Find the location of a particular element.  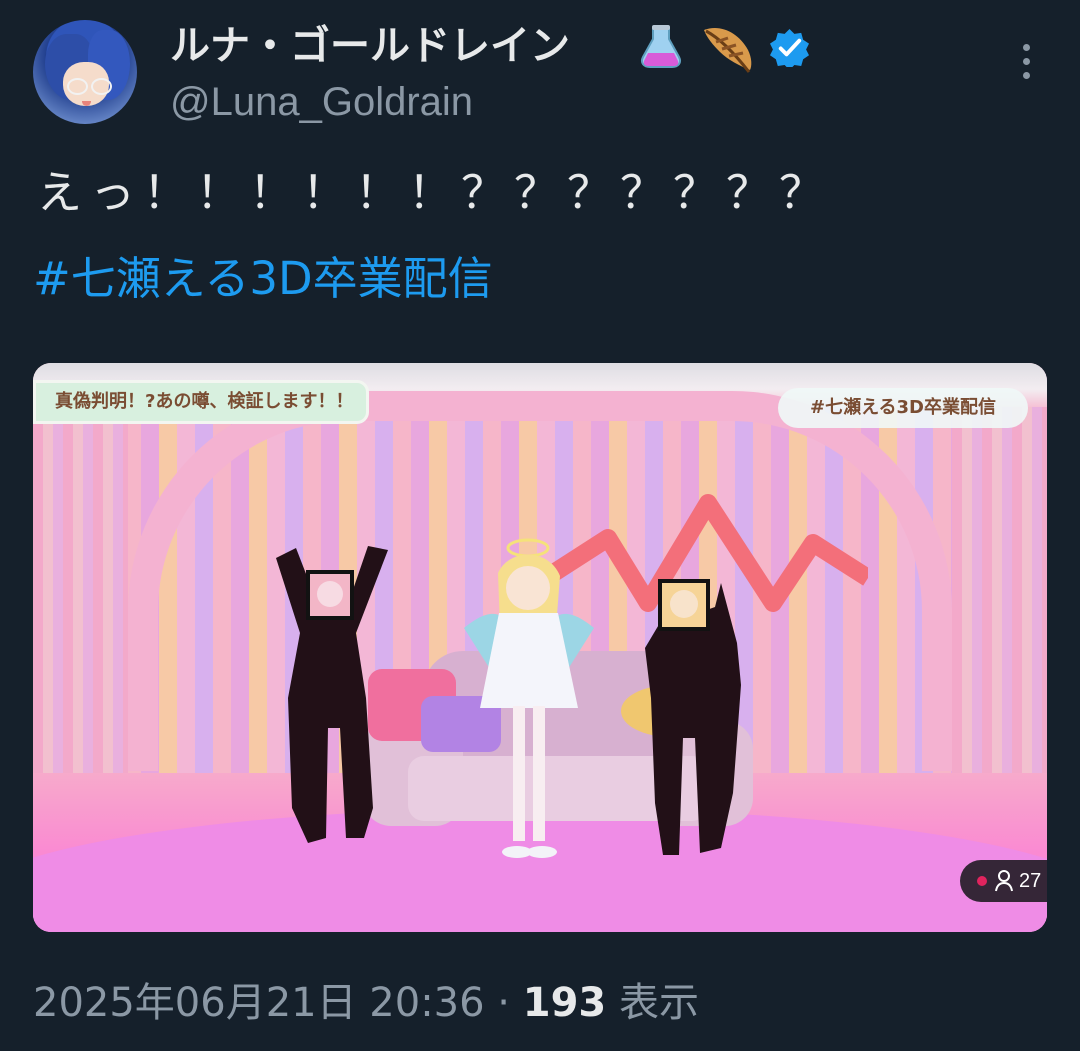

idol-center is located at coordinates (529, 698).